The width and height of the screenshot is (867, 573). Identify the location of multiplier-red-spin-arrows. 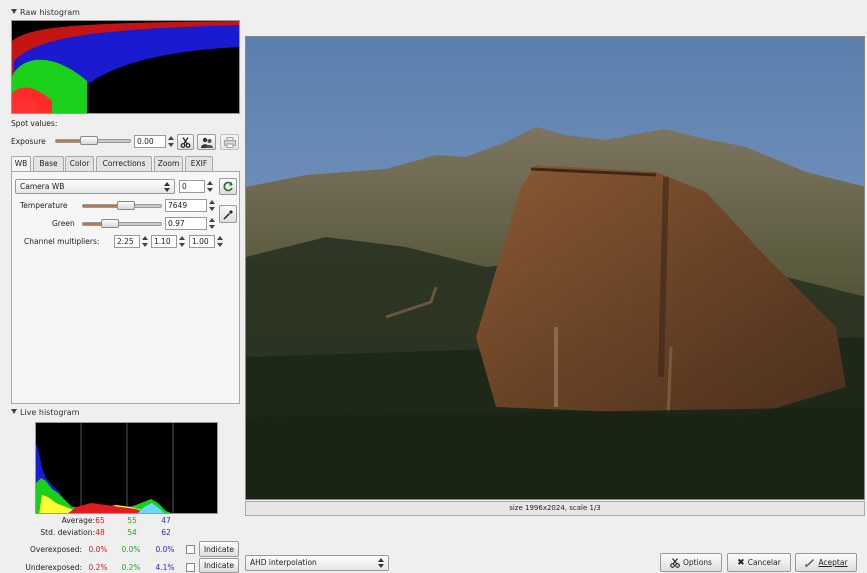
(145, 241).